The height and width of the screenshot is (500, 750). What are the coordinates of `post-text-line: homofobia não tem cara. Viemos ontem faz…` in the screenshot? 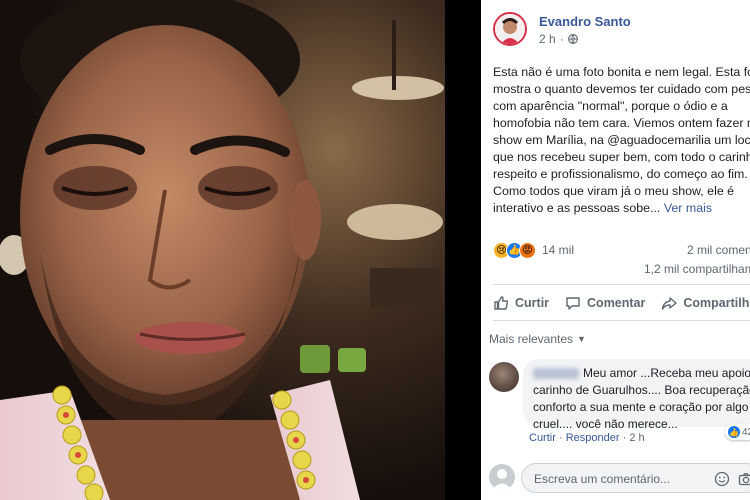 It's located at (621, 123).